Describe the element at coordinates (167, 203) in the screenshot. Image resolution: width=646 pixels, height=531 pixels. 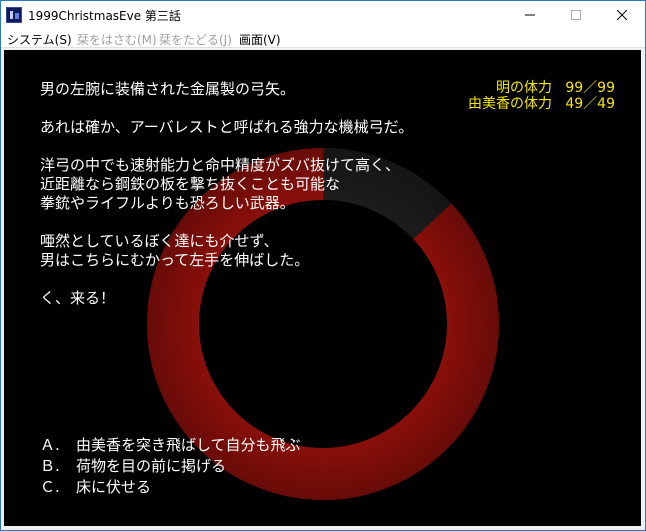
I see `story-line: 拳銃やライフルよりも恐ろしい武器。` at that location.